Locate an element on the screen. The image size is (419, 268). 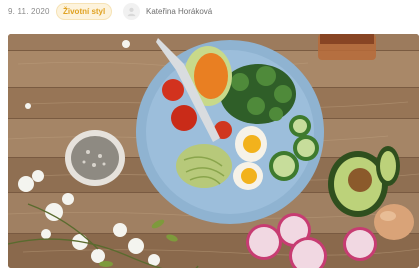
author-name: Kateřina Horáková is located at coordinates (179, 11).